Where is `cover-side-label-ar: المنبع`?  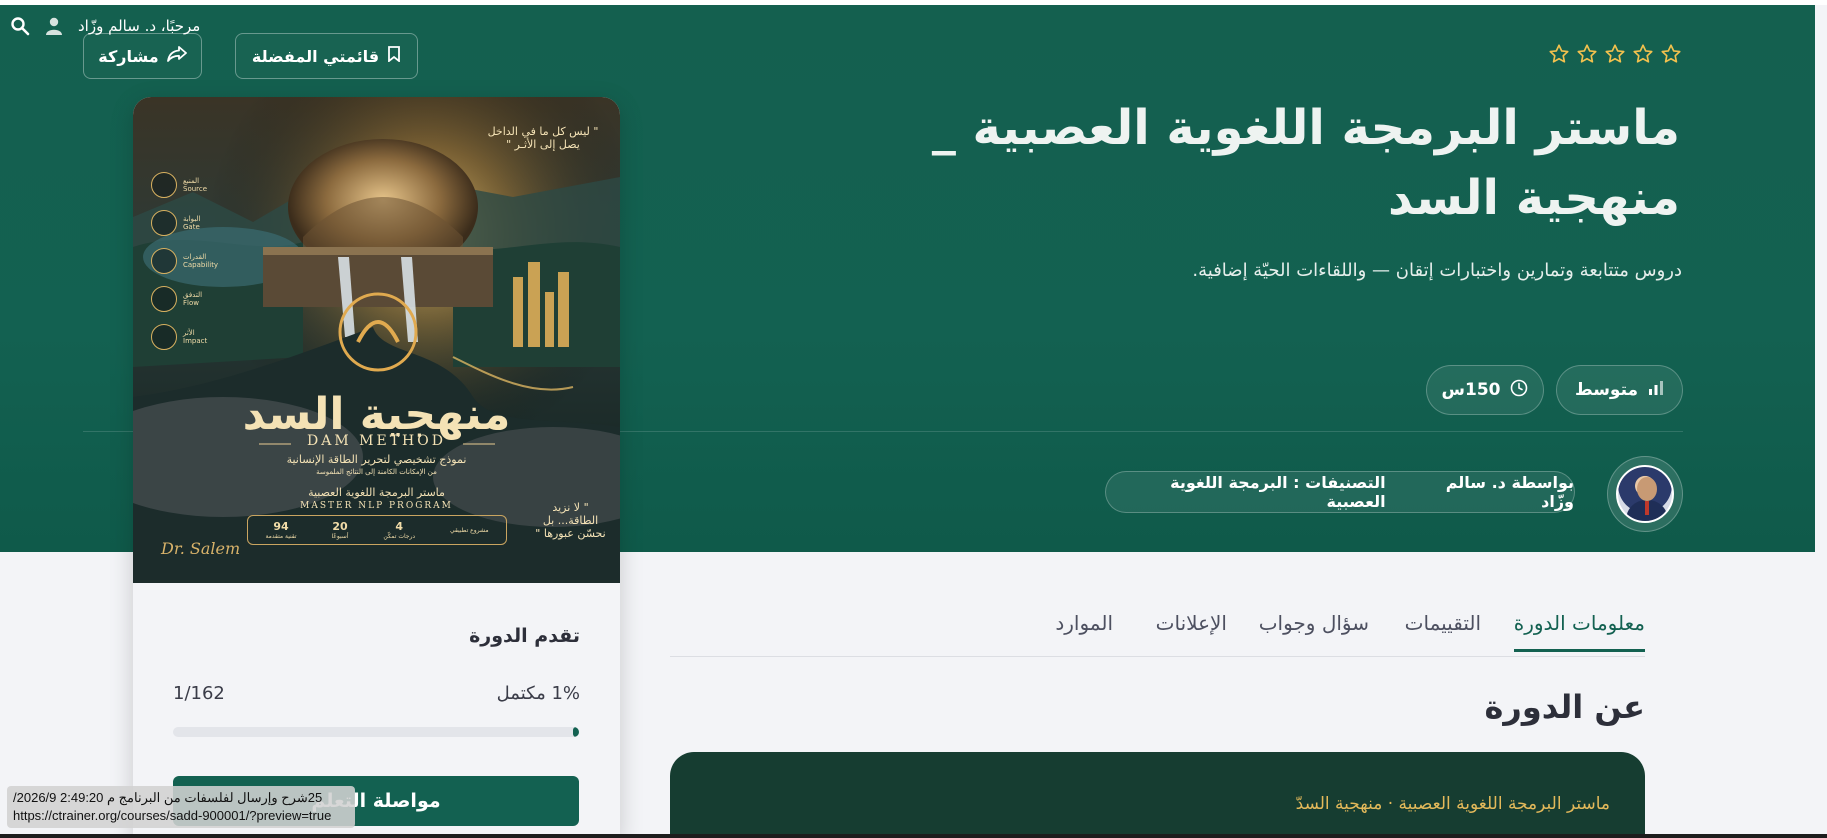 cover-side-label-ar: المنبع is located at coordinates (191, 181).